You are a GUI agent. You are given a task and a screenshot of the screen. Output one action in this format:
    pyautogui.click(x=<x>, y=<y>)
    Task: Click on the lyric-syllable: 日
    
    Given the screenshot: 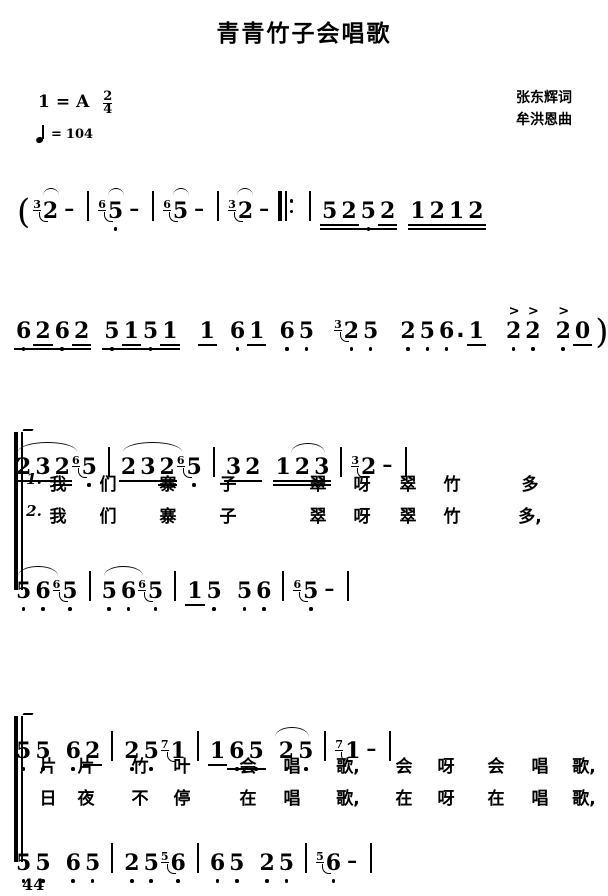 What is the action you would take?
    pyautogui.click(x=48, y=799)
    